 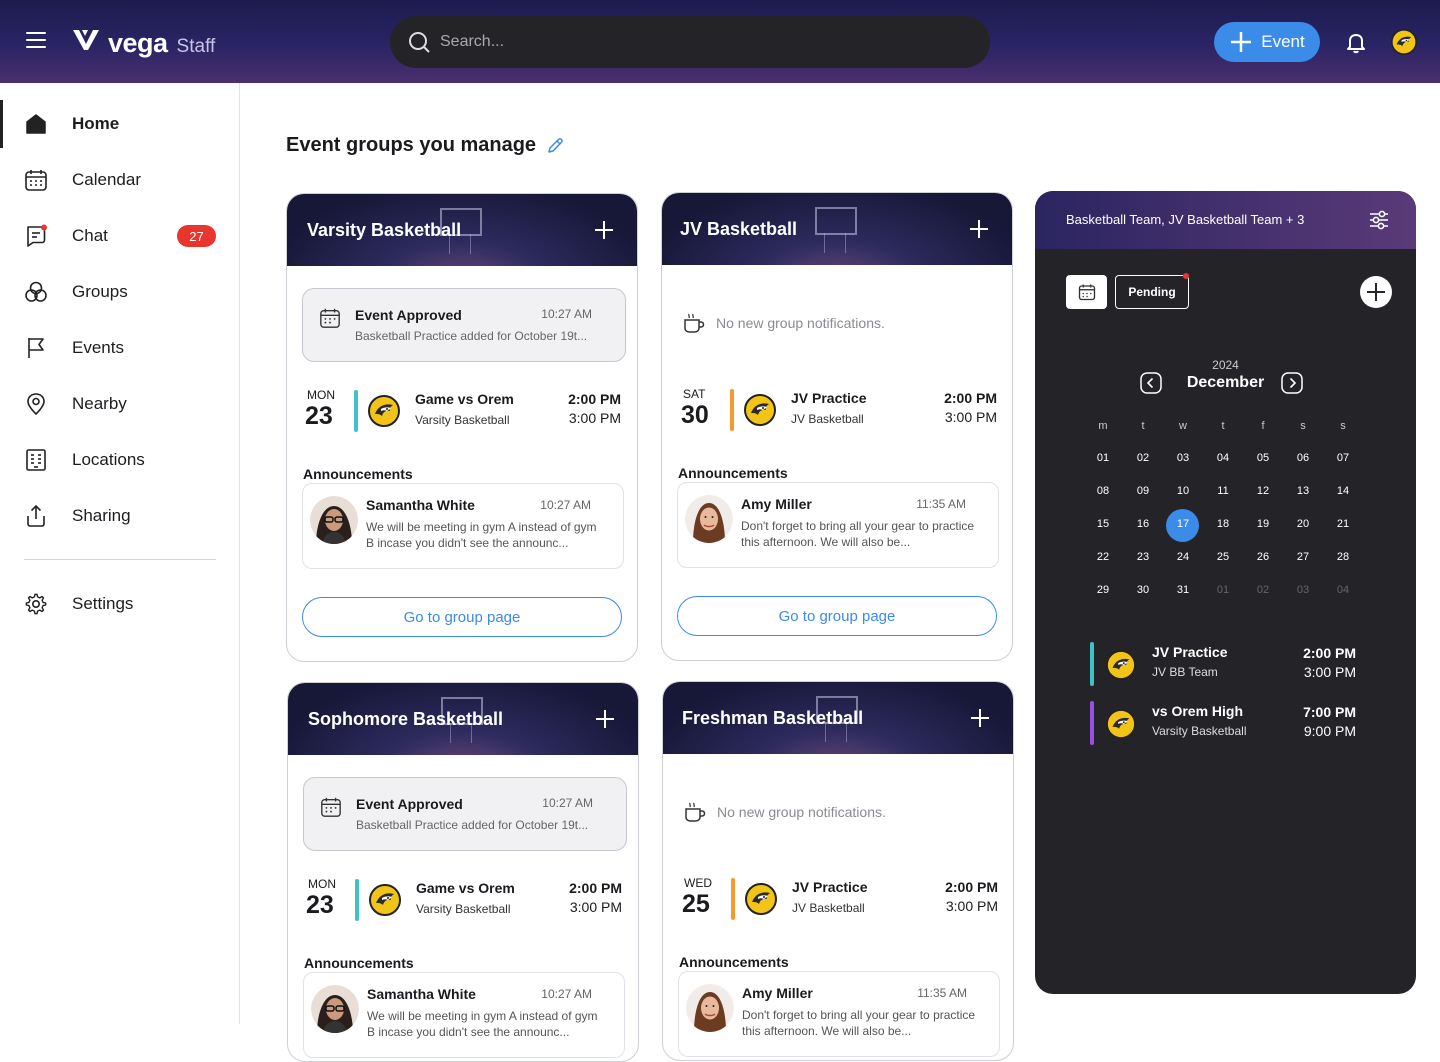 What do you see at coordinates (1329, 712) in the screenshot?
I see `event-start: 7:00 PM` at bounding box center [1329, 712].